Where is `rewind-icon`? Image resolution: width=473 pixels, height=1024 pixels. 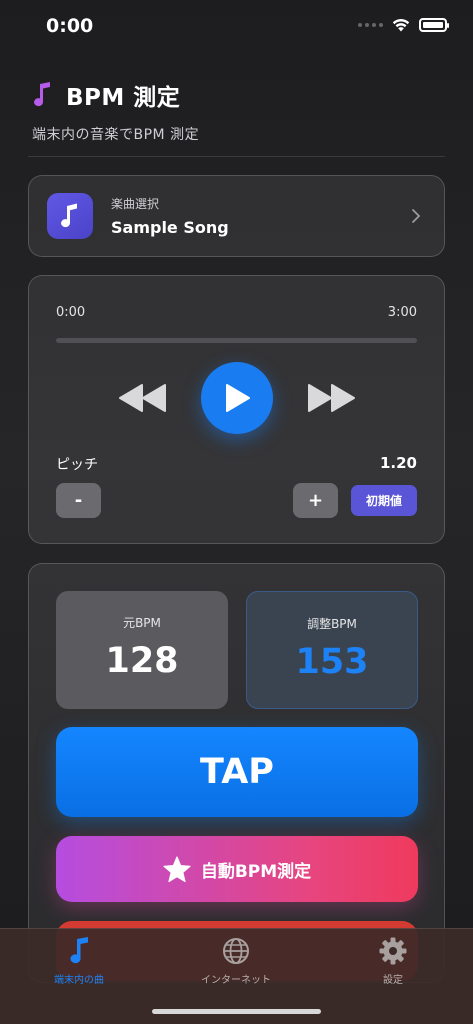 rewind-icon is located at coordinates (142, 398).